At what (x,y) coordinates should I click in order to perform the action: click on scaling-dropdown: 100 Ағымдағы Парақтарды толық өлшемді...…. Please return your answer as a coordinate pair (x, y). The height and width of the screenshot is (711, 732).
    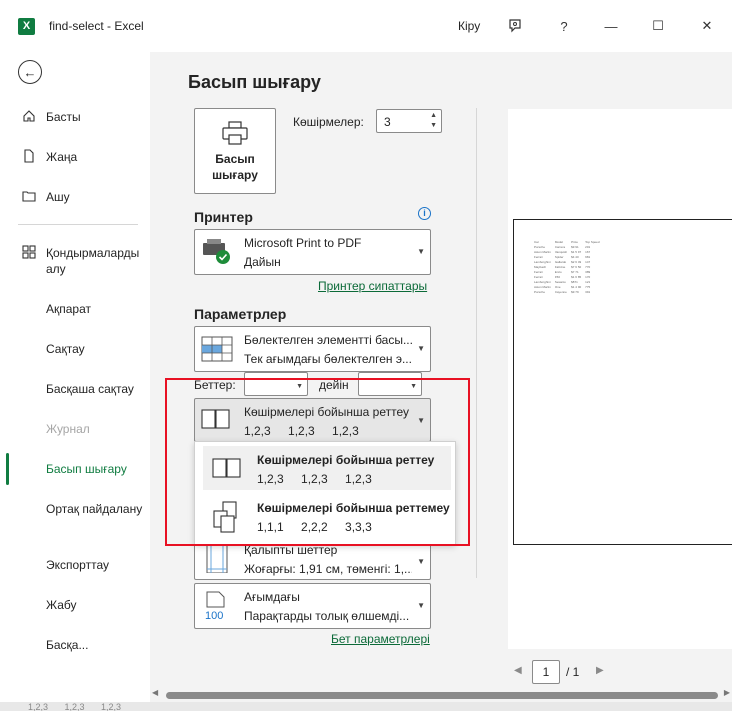
    Looking at the image, I should click on (312, 606).